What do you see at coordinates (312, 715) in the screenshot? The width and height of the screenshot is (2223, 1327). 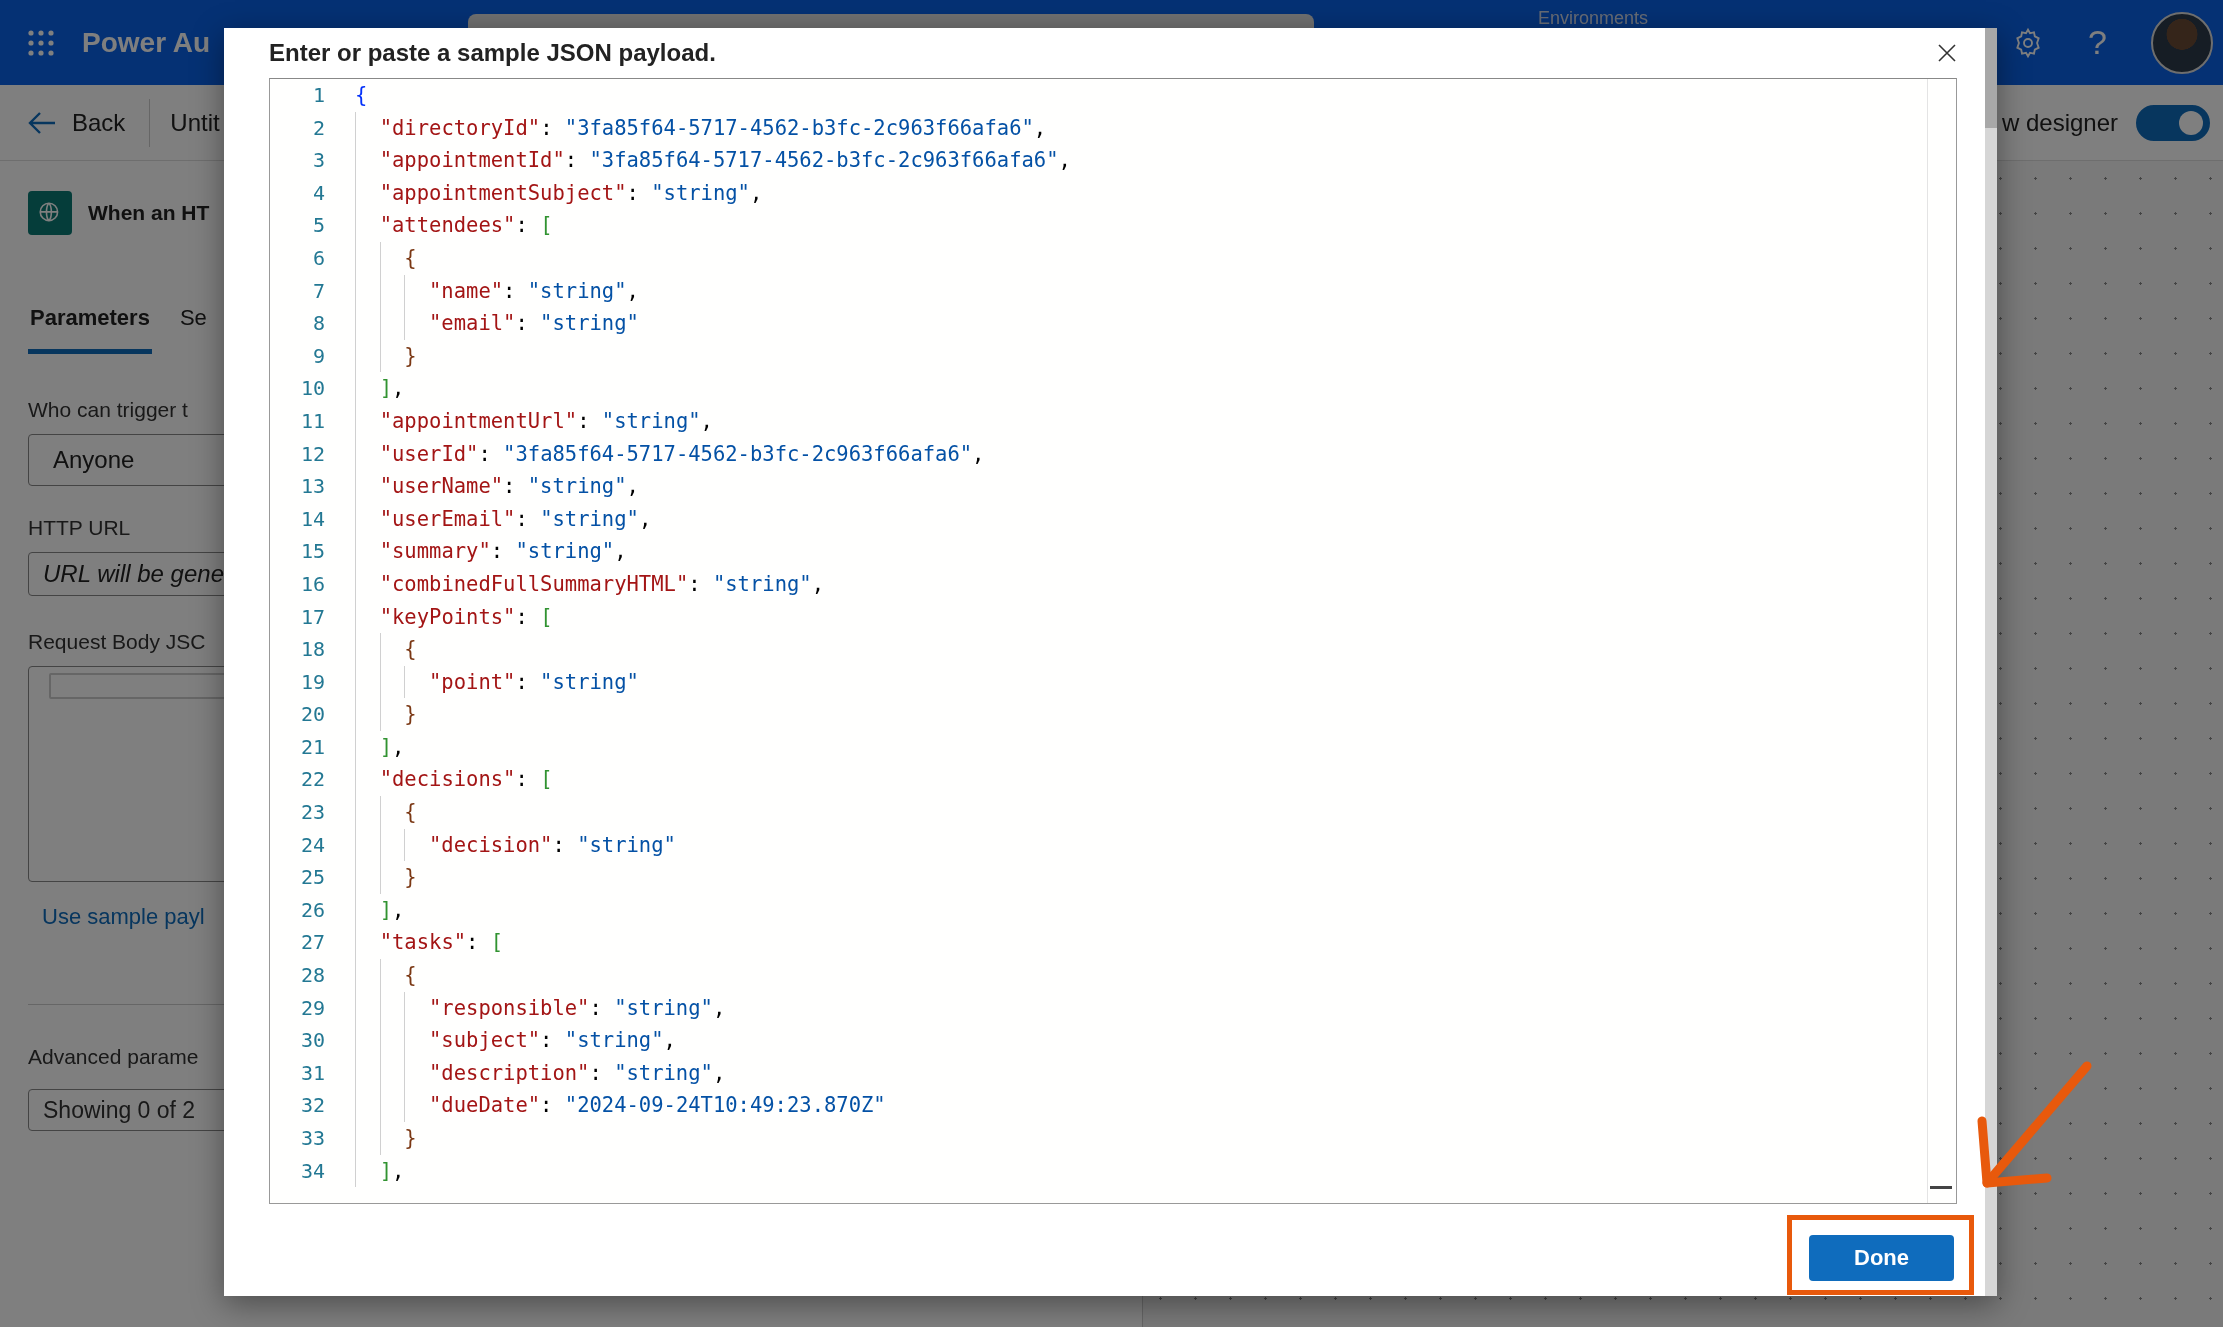 I see `line-number: 20` at bounding box center [312, 715].